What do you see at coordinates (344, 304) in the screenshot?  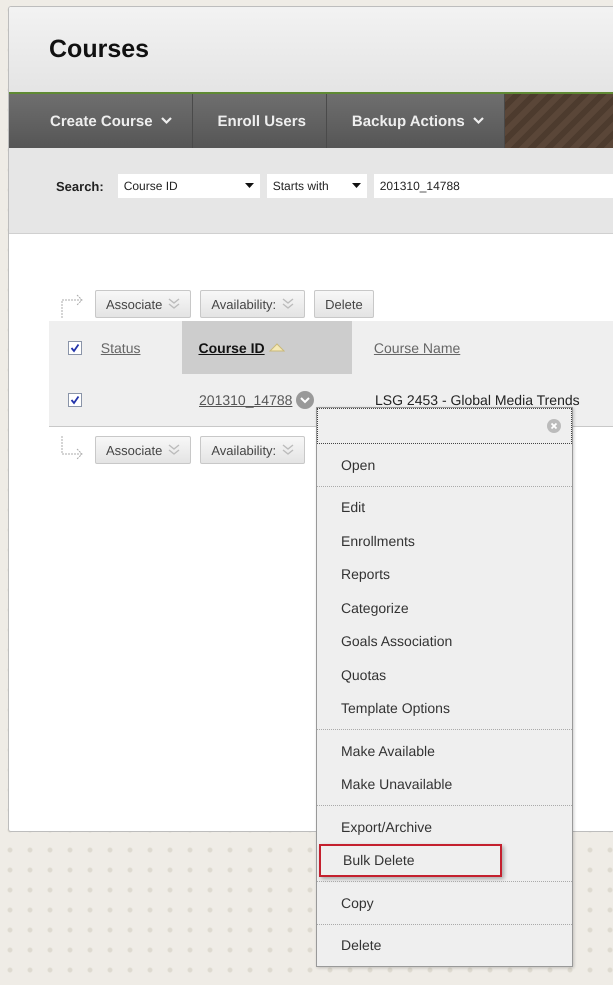 I see `action-button: Delete` at bounding box center [344, 304].